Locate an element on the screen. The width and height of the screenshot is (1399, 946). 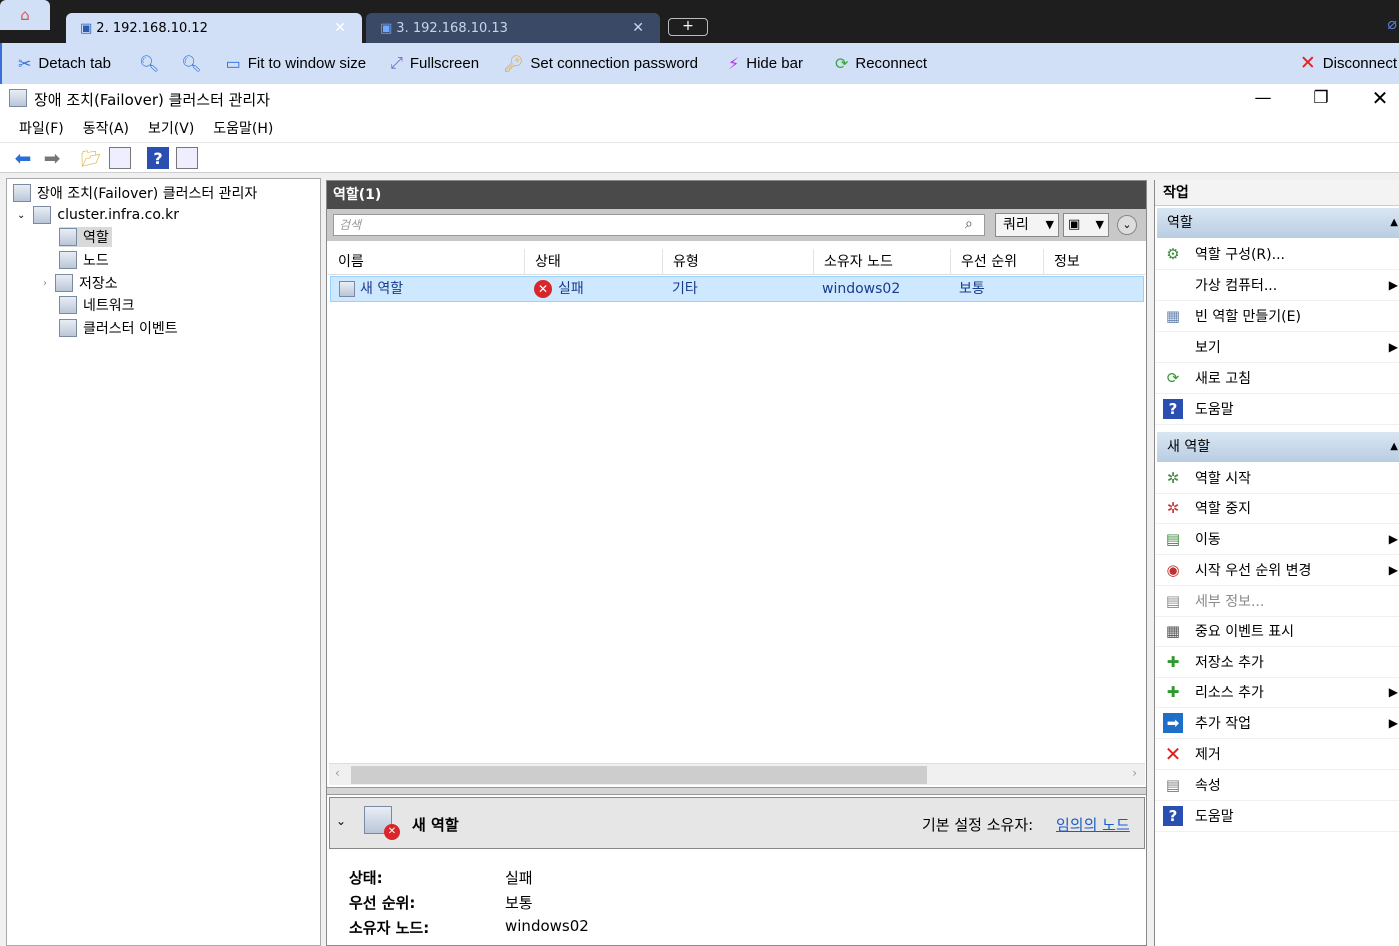
show-action-pane-icon is located at coordinates (187, 158).